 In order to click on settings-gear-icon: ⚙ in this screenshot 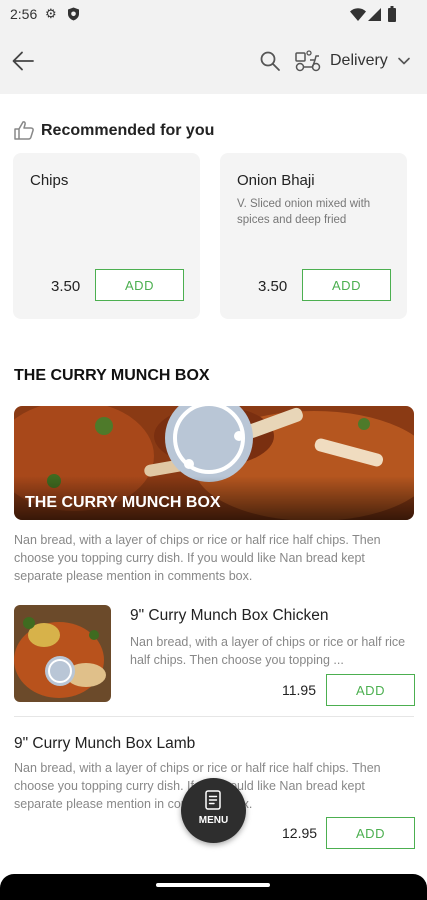, I will do `click(51, 13)`.